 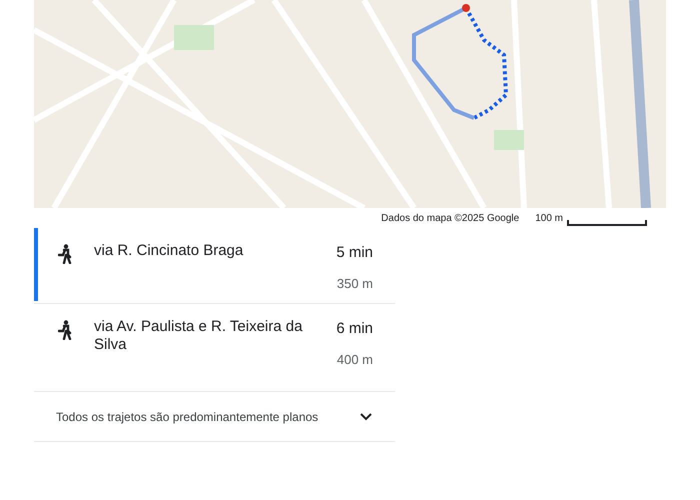 What do you see at coordinates (354, 329) in the screenshot?
I see `route-duration: 6 min` at bounding box center [354, 329].